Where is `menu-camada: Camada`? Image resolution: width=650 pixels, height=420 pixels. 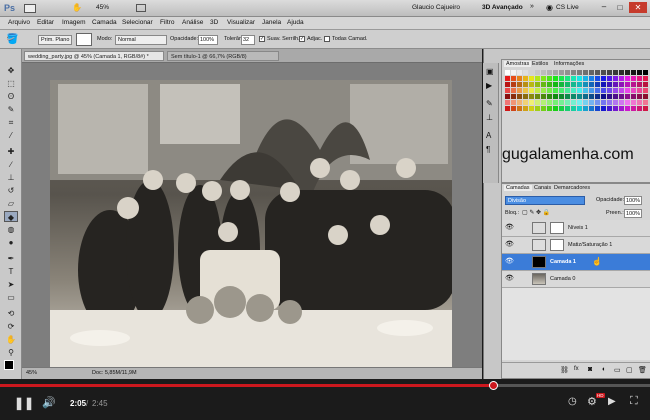 menu-camada: Camada is located at coordinates (104, 22).